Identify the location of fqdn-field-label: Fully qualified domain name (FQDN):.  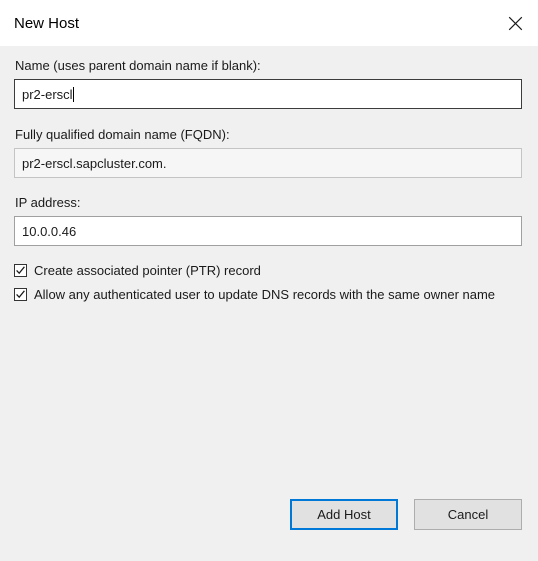
(122, 134).